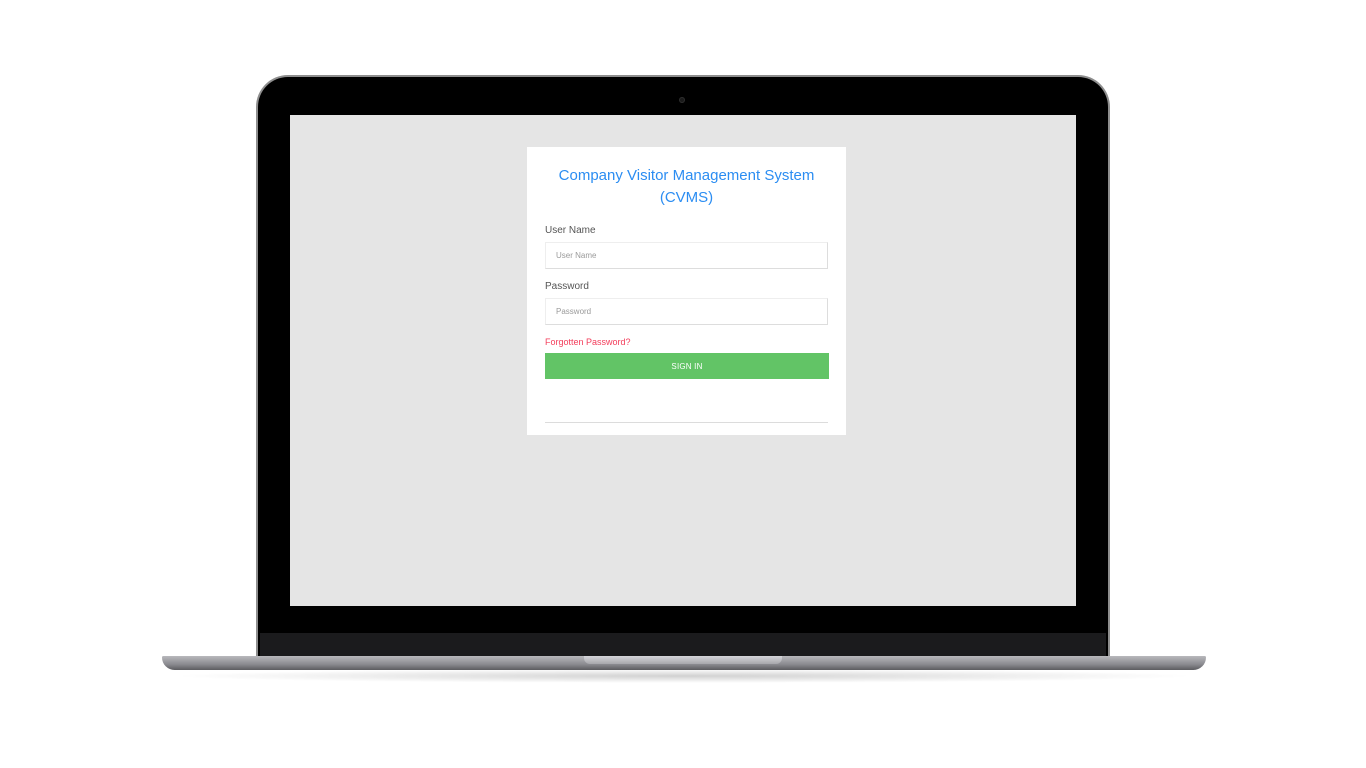 The height and width of the screenshot is (768, 1366). What do you see at coordinates (682, 100) in the screenshot?
I see `camera-icon` at bounding box center [682, 100].